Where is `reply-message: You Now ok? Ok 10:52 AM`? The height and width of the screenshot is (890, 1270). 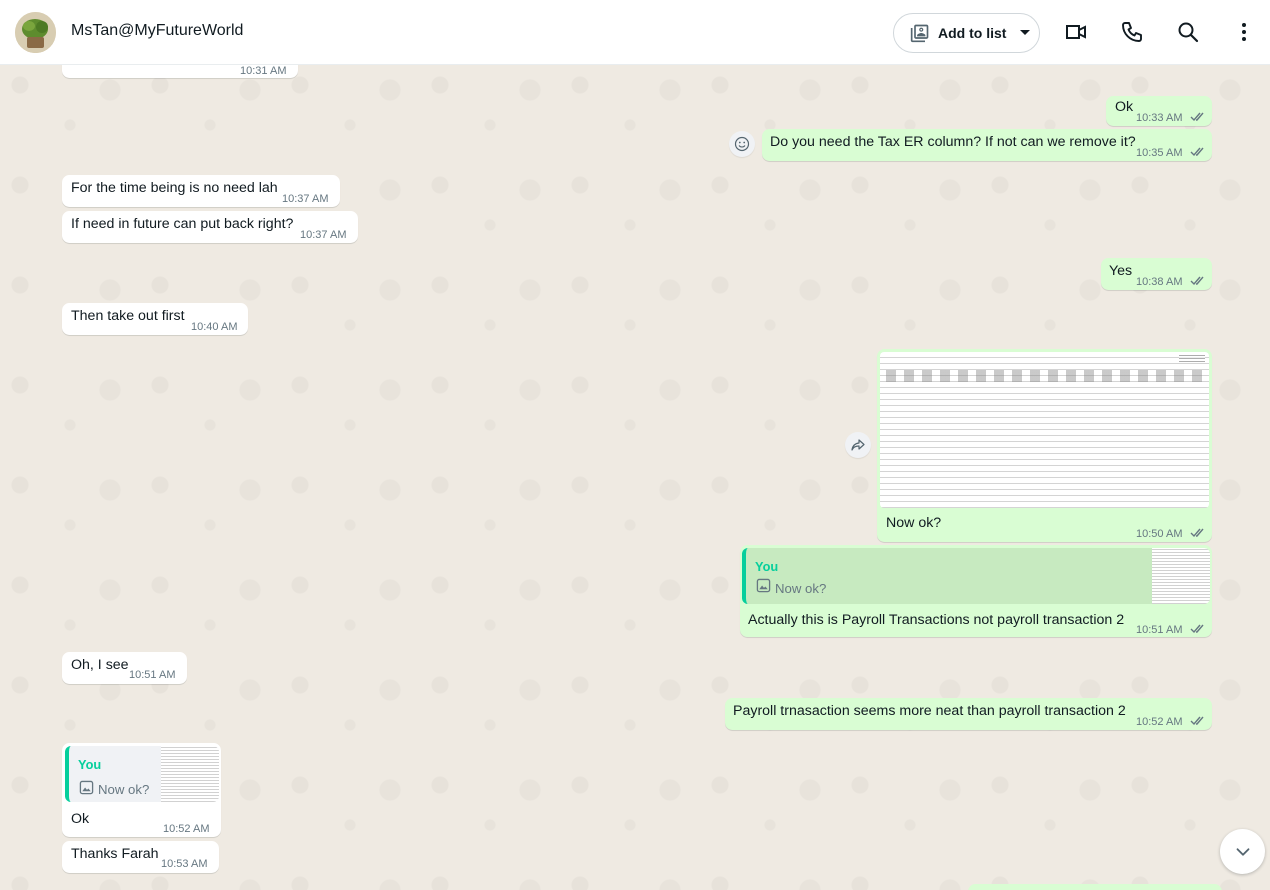
reply-message: You Now ok? Ok 10:52 AM is located at coordinates (141, 790).